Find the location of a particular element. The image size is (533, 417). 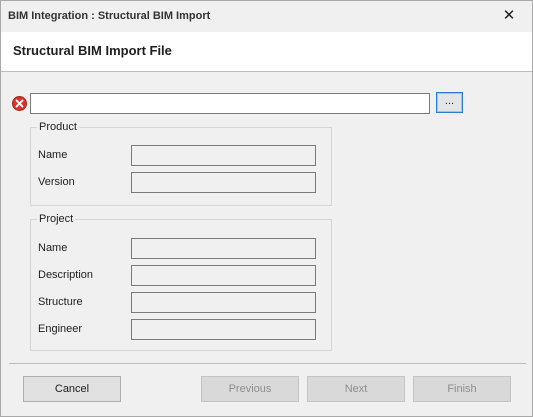

footer-divider is located at coordinates (267, 363).